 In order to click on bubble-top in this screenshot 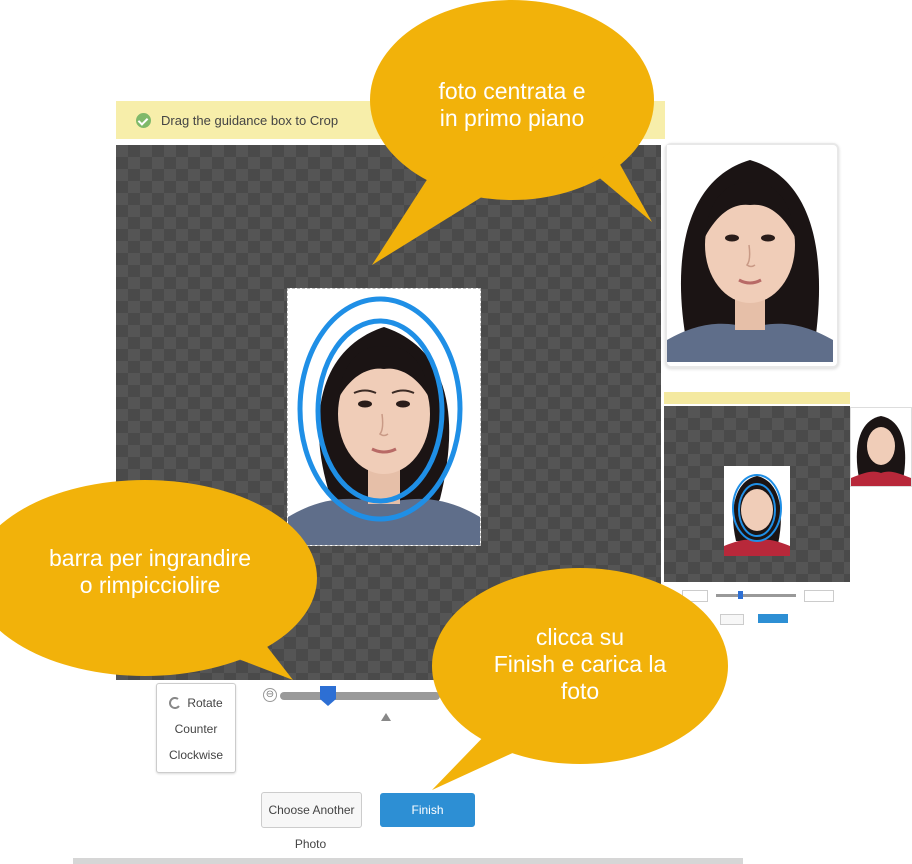, I will do `click(512, 132)`.